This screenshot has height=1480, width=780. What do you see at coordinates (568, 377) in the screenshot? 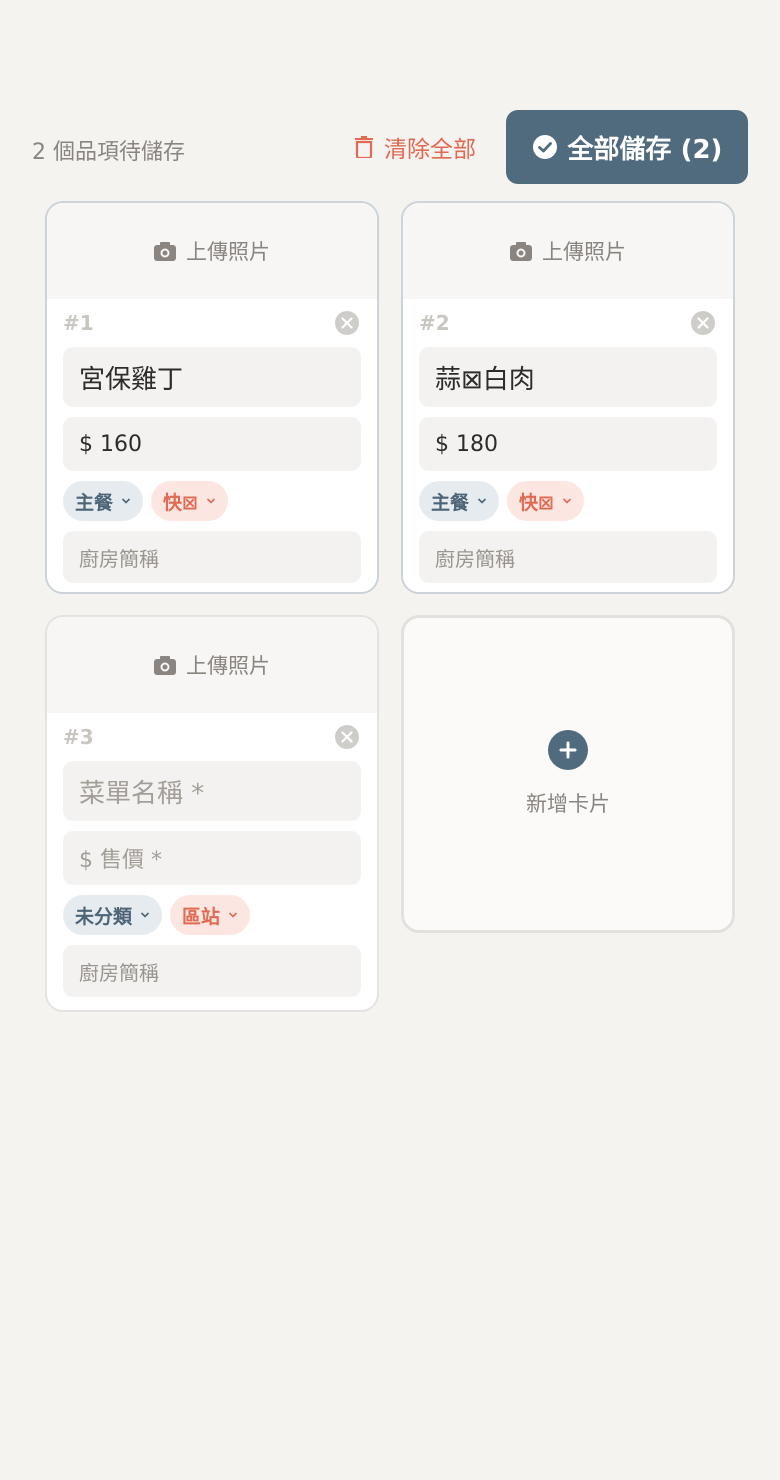
I see `item-name-field: 蒜⊠白肉` at bounding box center [568, 377].